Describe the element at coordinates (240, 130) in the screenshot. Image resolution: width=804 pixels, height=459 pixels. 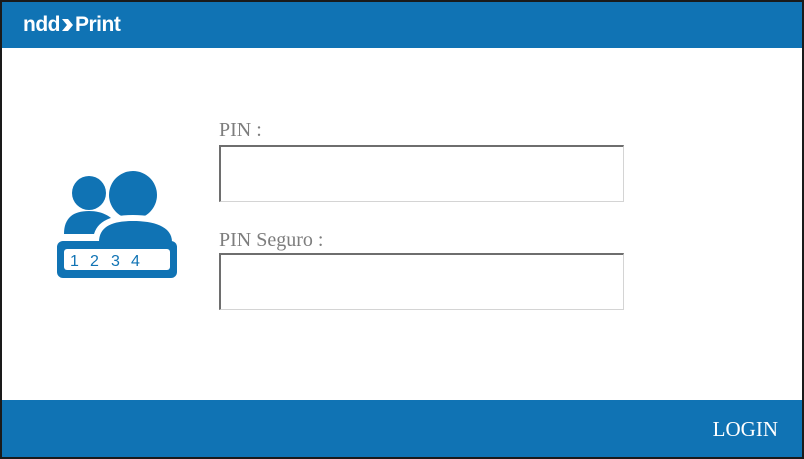
I see `pin-label: PIN :` at that location.